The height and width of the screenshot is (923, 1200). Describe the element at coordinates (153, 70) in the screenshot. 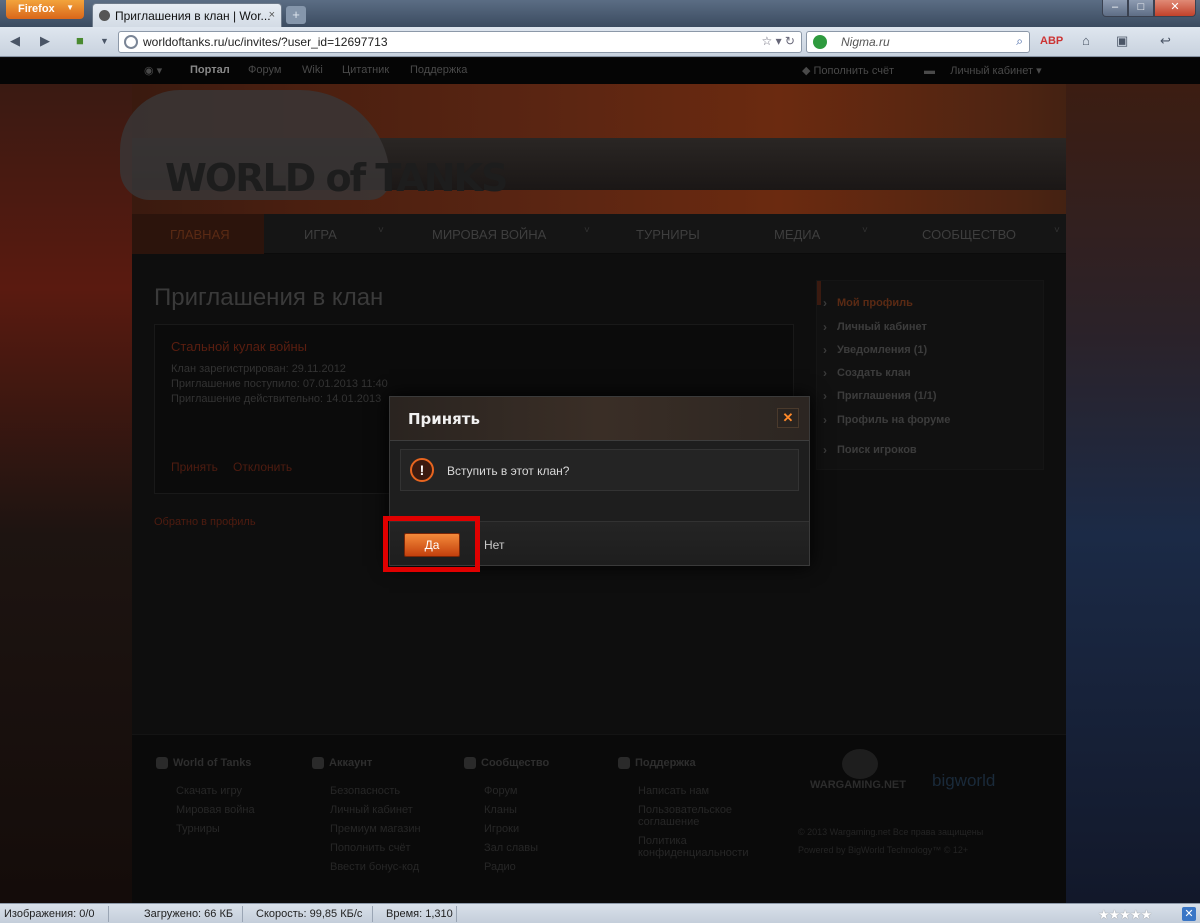

I see `wg-globe-icon: ◉ ▾` at that location.